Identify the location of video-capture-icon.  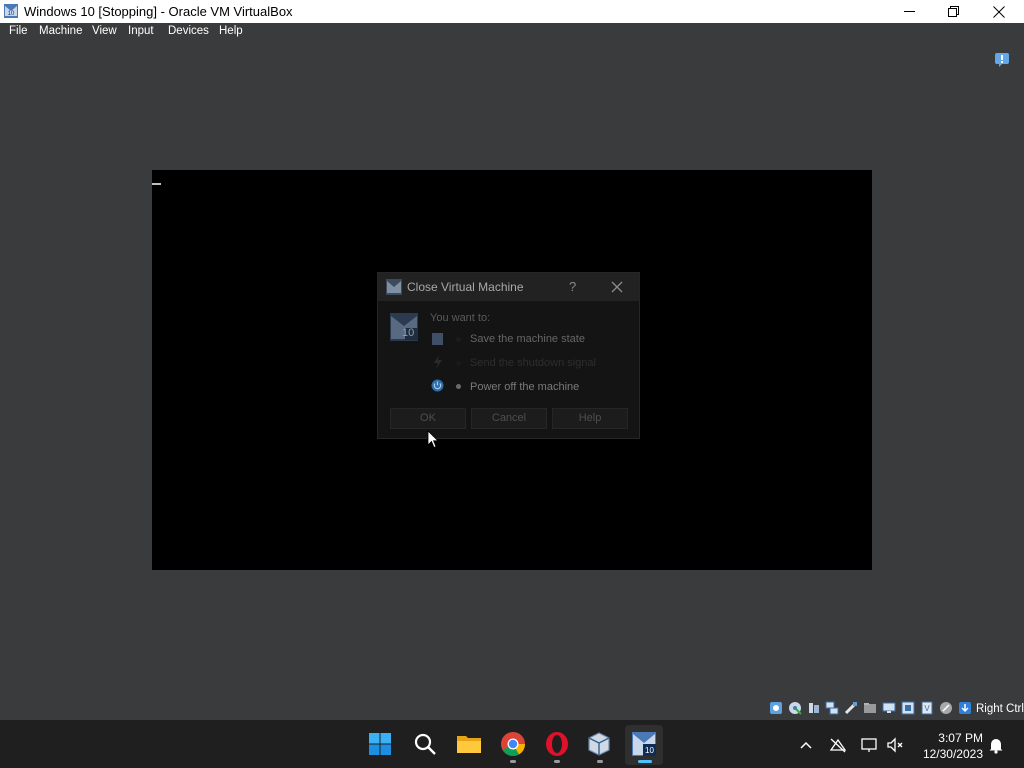
(908, 708).